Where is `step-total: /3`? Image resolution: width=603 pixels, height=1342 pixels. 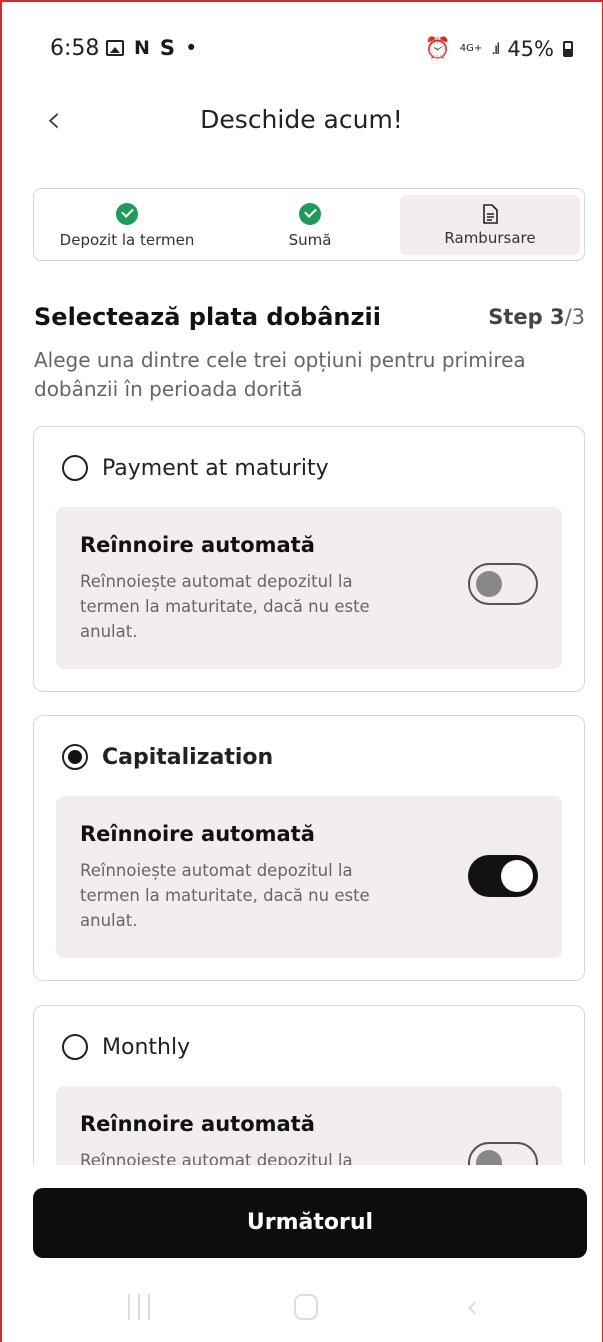 step-total: /3 is located at coordinates (574, 317).